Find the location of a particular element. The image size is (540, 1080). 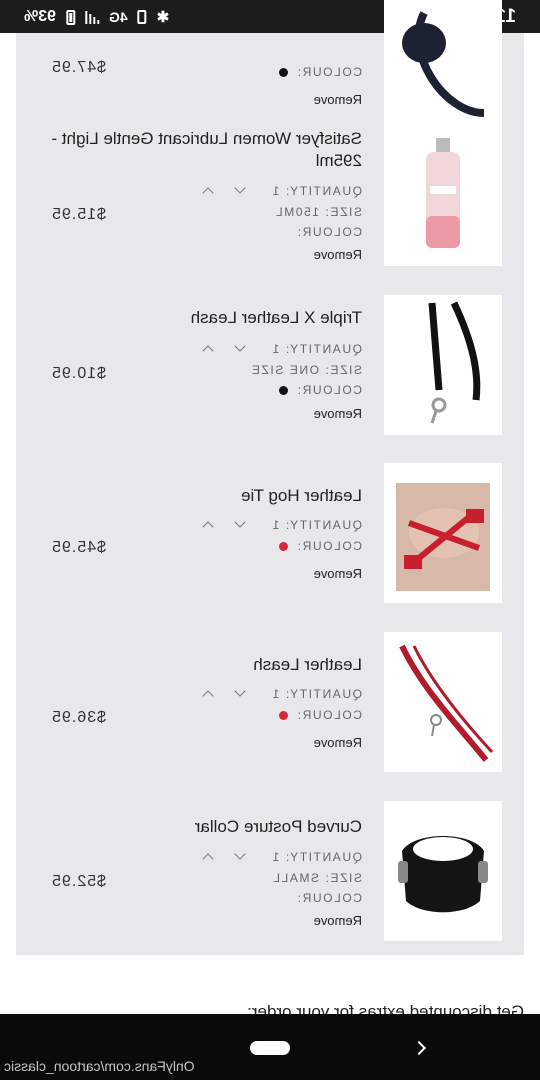

item-name: Triple X Leather Leash is located at coordinates (204, 318).